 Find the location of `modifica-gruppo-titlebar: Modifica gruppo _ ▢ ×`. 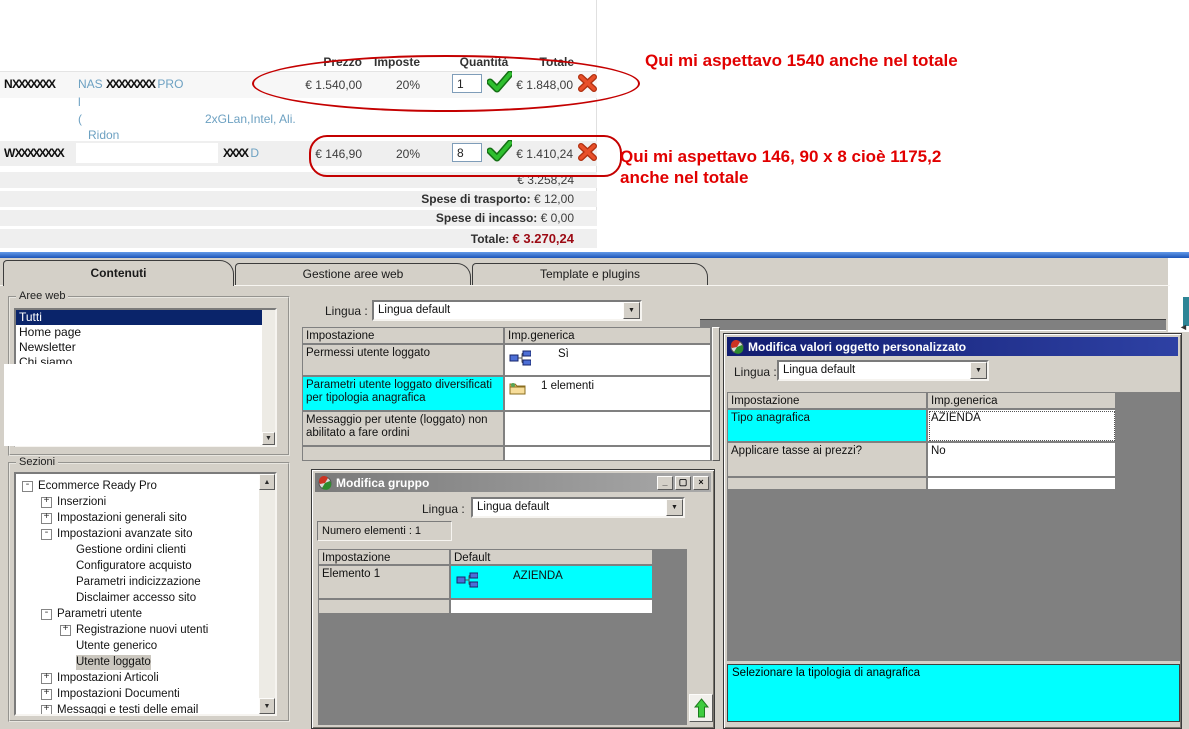

modifica-gruppo-titlebar: Modifica gruppo _ ▢ × is located at coordinates (513, 482).